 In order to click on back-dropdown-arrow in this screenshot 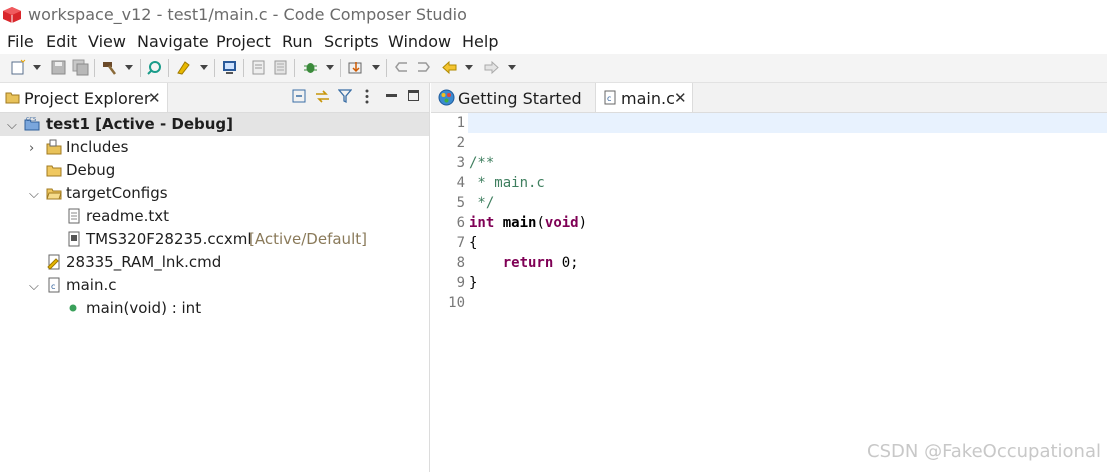, I will do `click(469, 67)`.